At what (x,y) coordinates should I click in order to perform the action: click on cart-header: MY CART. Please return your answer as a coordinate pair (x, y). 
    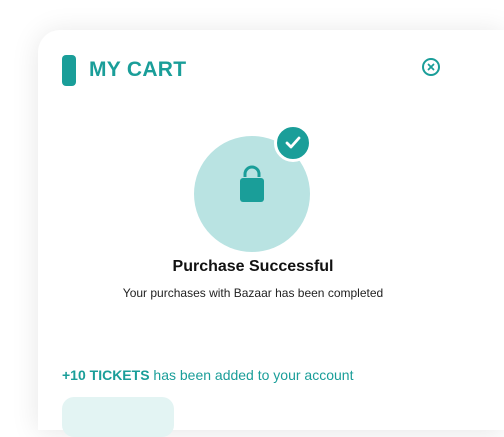
    Looking at the image, I should click on (124, 70).